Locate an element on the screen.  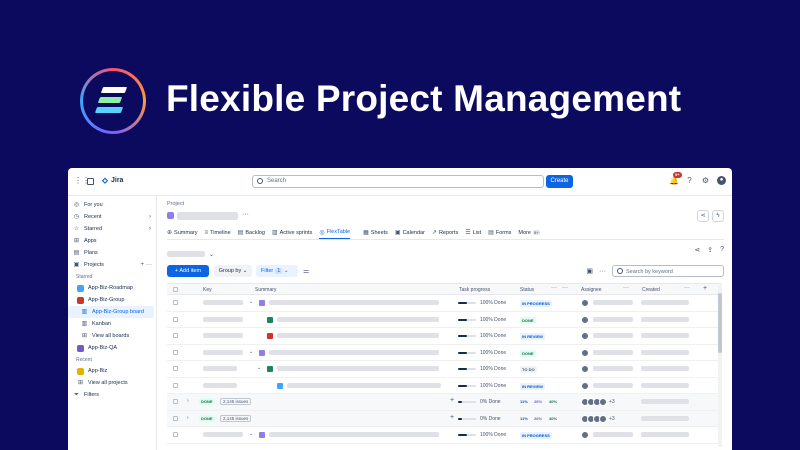
sidebar-project-app-biz: App-Biz is located at coordinates (112, 371).